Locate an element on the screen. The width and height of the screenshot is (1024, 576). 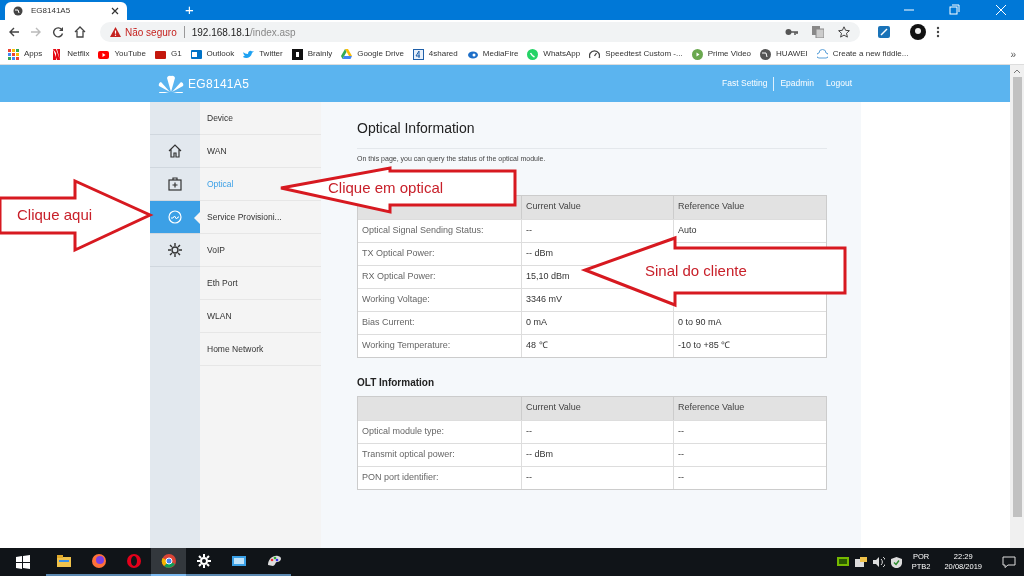
menu-item: Eth Port is located at coordinates (222, 283).